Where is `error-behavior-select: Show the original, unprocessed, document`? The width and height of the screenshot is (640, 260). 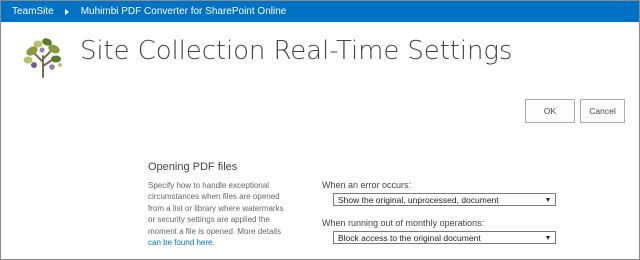 error-behavior-select: Show the original, unprocessed, document is located at coordinates (444, 199).